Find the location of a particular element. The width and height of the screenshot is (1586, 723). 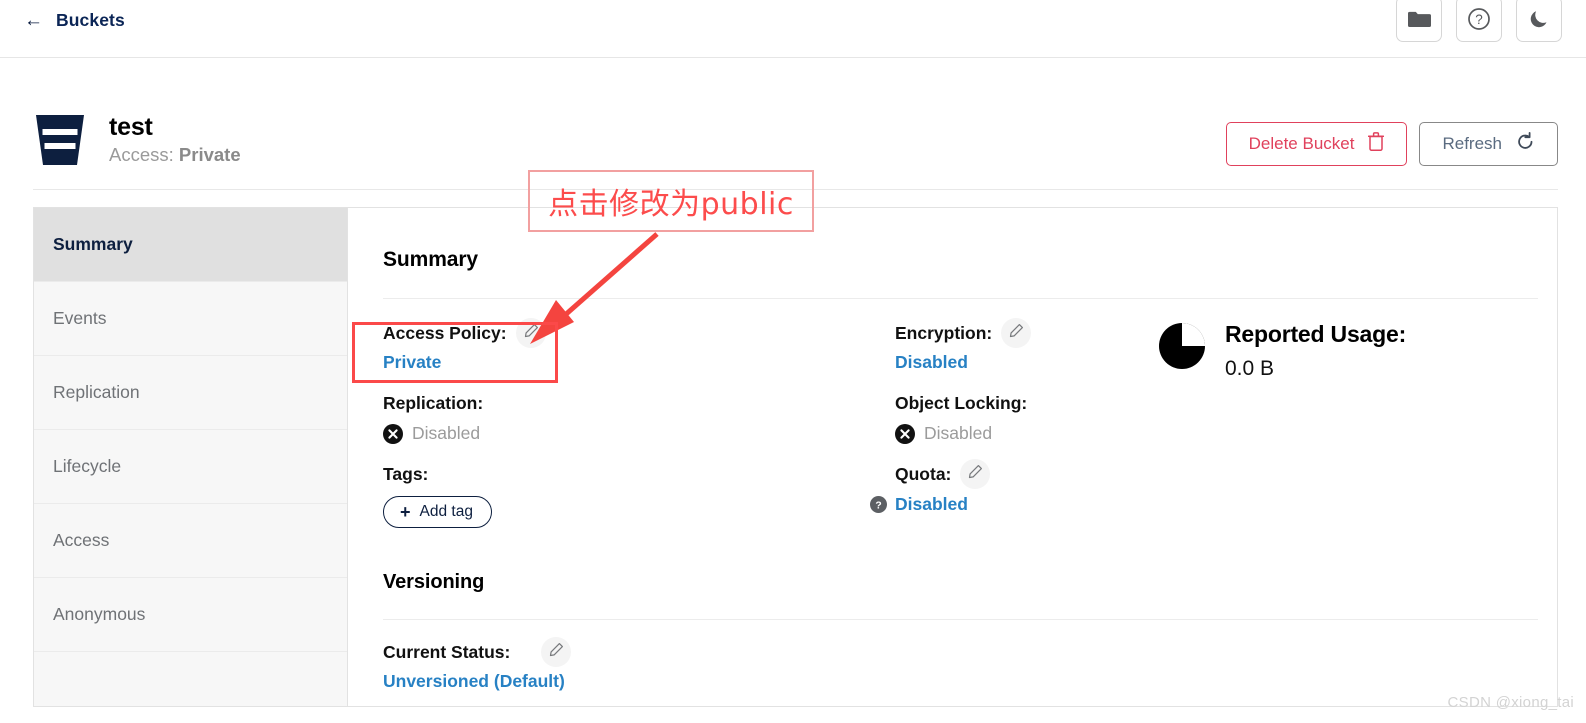

encryption-value: Disabled is located at coordinates (1026, 362).